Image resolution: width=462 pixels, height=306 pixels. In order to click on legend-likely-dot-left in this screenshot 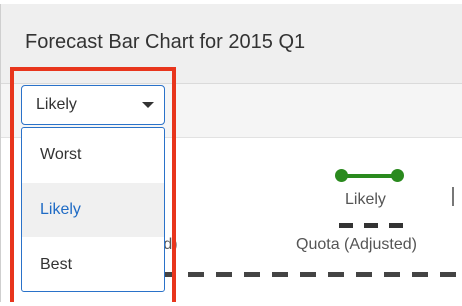, I will do `click(341, 175)`.